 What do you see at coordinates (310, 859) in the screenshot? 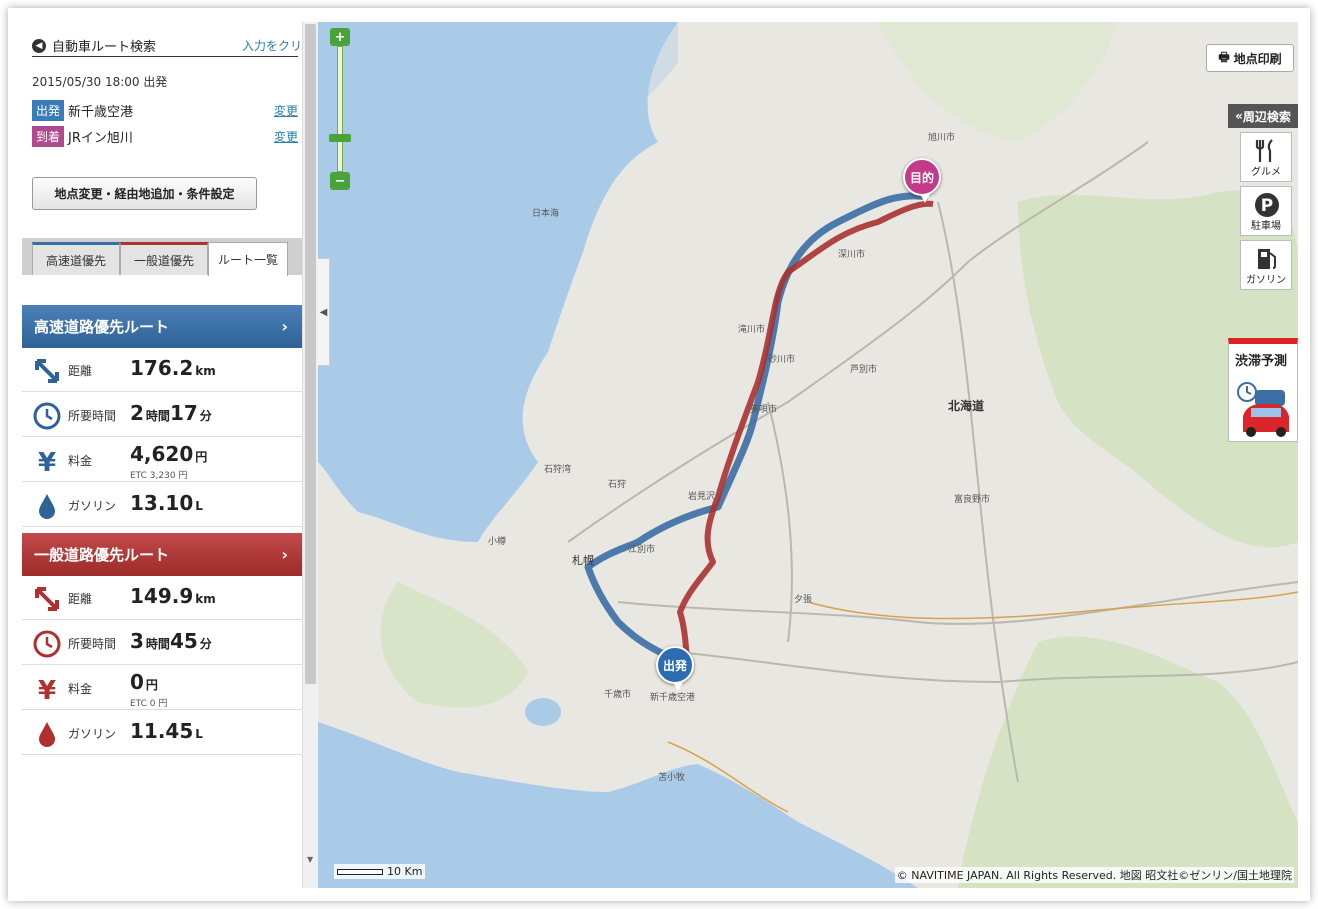
I see `scroll-down-icon: ▼` at bounding box center [310, 859].